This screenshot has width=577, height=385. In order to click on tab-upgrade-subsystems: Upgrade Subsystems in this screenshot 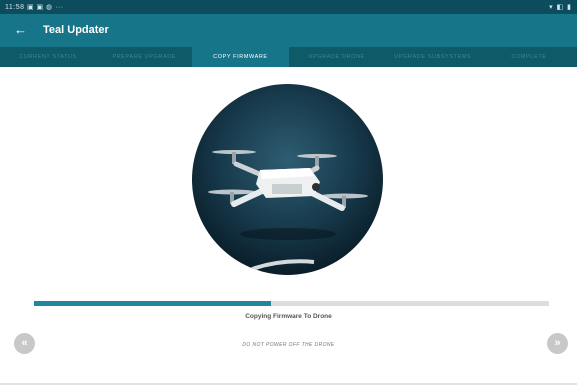, I will do `click(433, 57)`.